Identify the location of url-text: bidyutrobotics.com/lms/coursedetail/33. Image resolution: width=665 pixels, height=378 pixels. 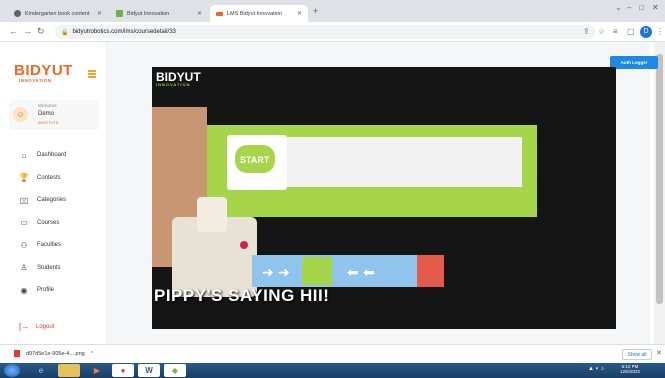
(124, 32).